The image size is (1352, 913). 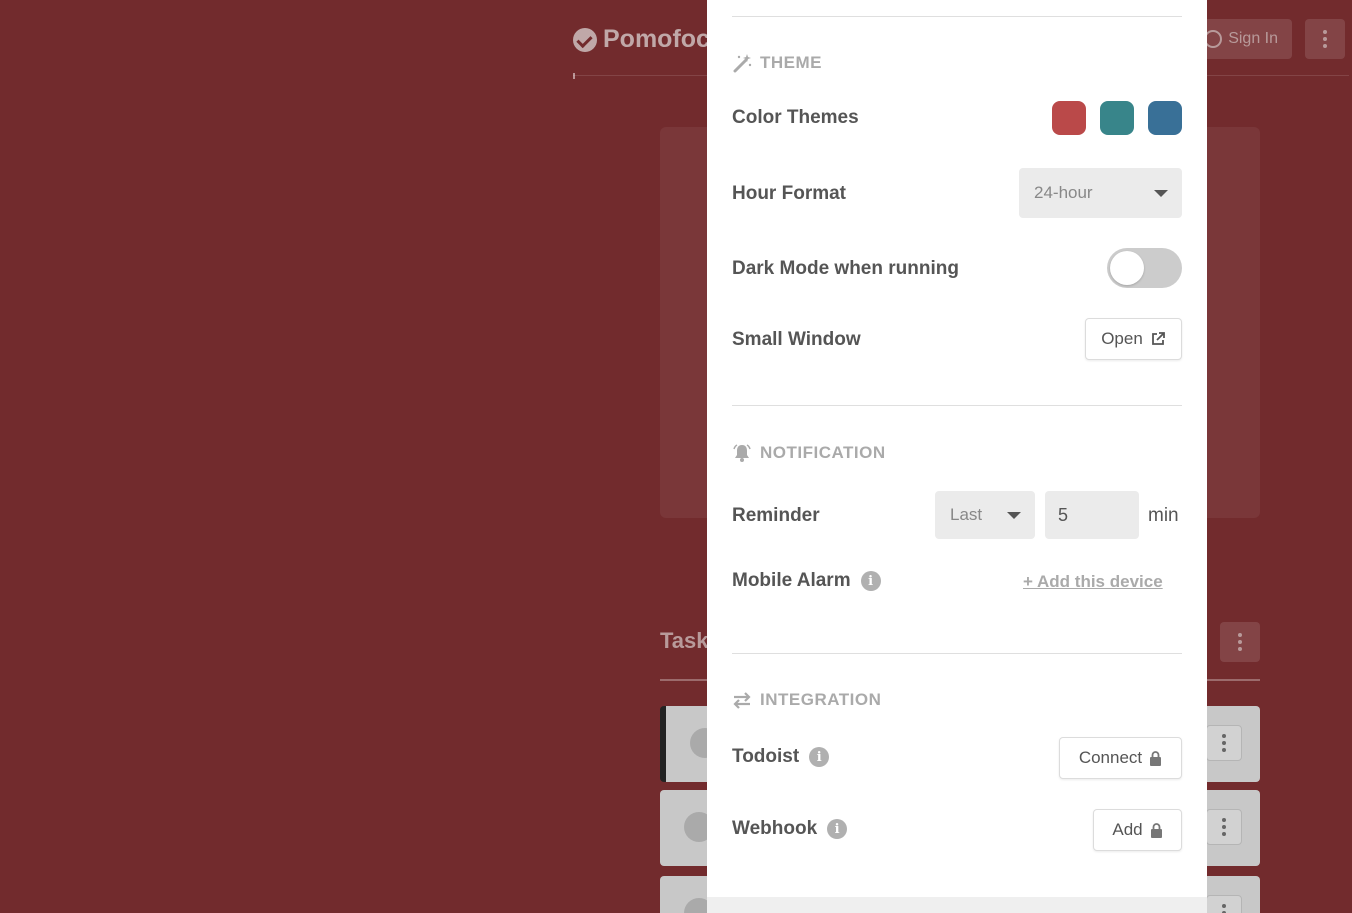 What do you see at coordinates (823, 452) in the screenshot?
I see `notification-title-text: NOTIFICATION` at bounding box center [823, 452].